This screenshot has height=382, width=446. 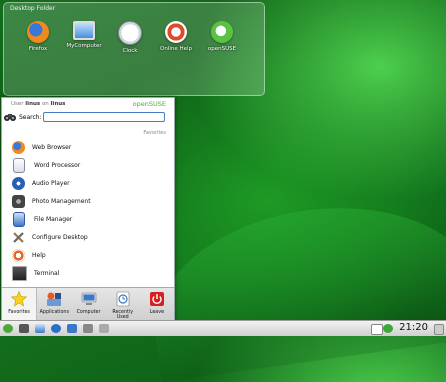 I want to click on desktop-icon-opensuse: openSUSE, so click(x=222, y=36).